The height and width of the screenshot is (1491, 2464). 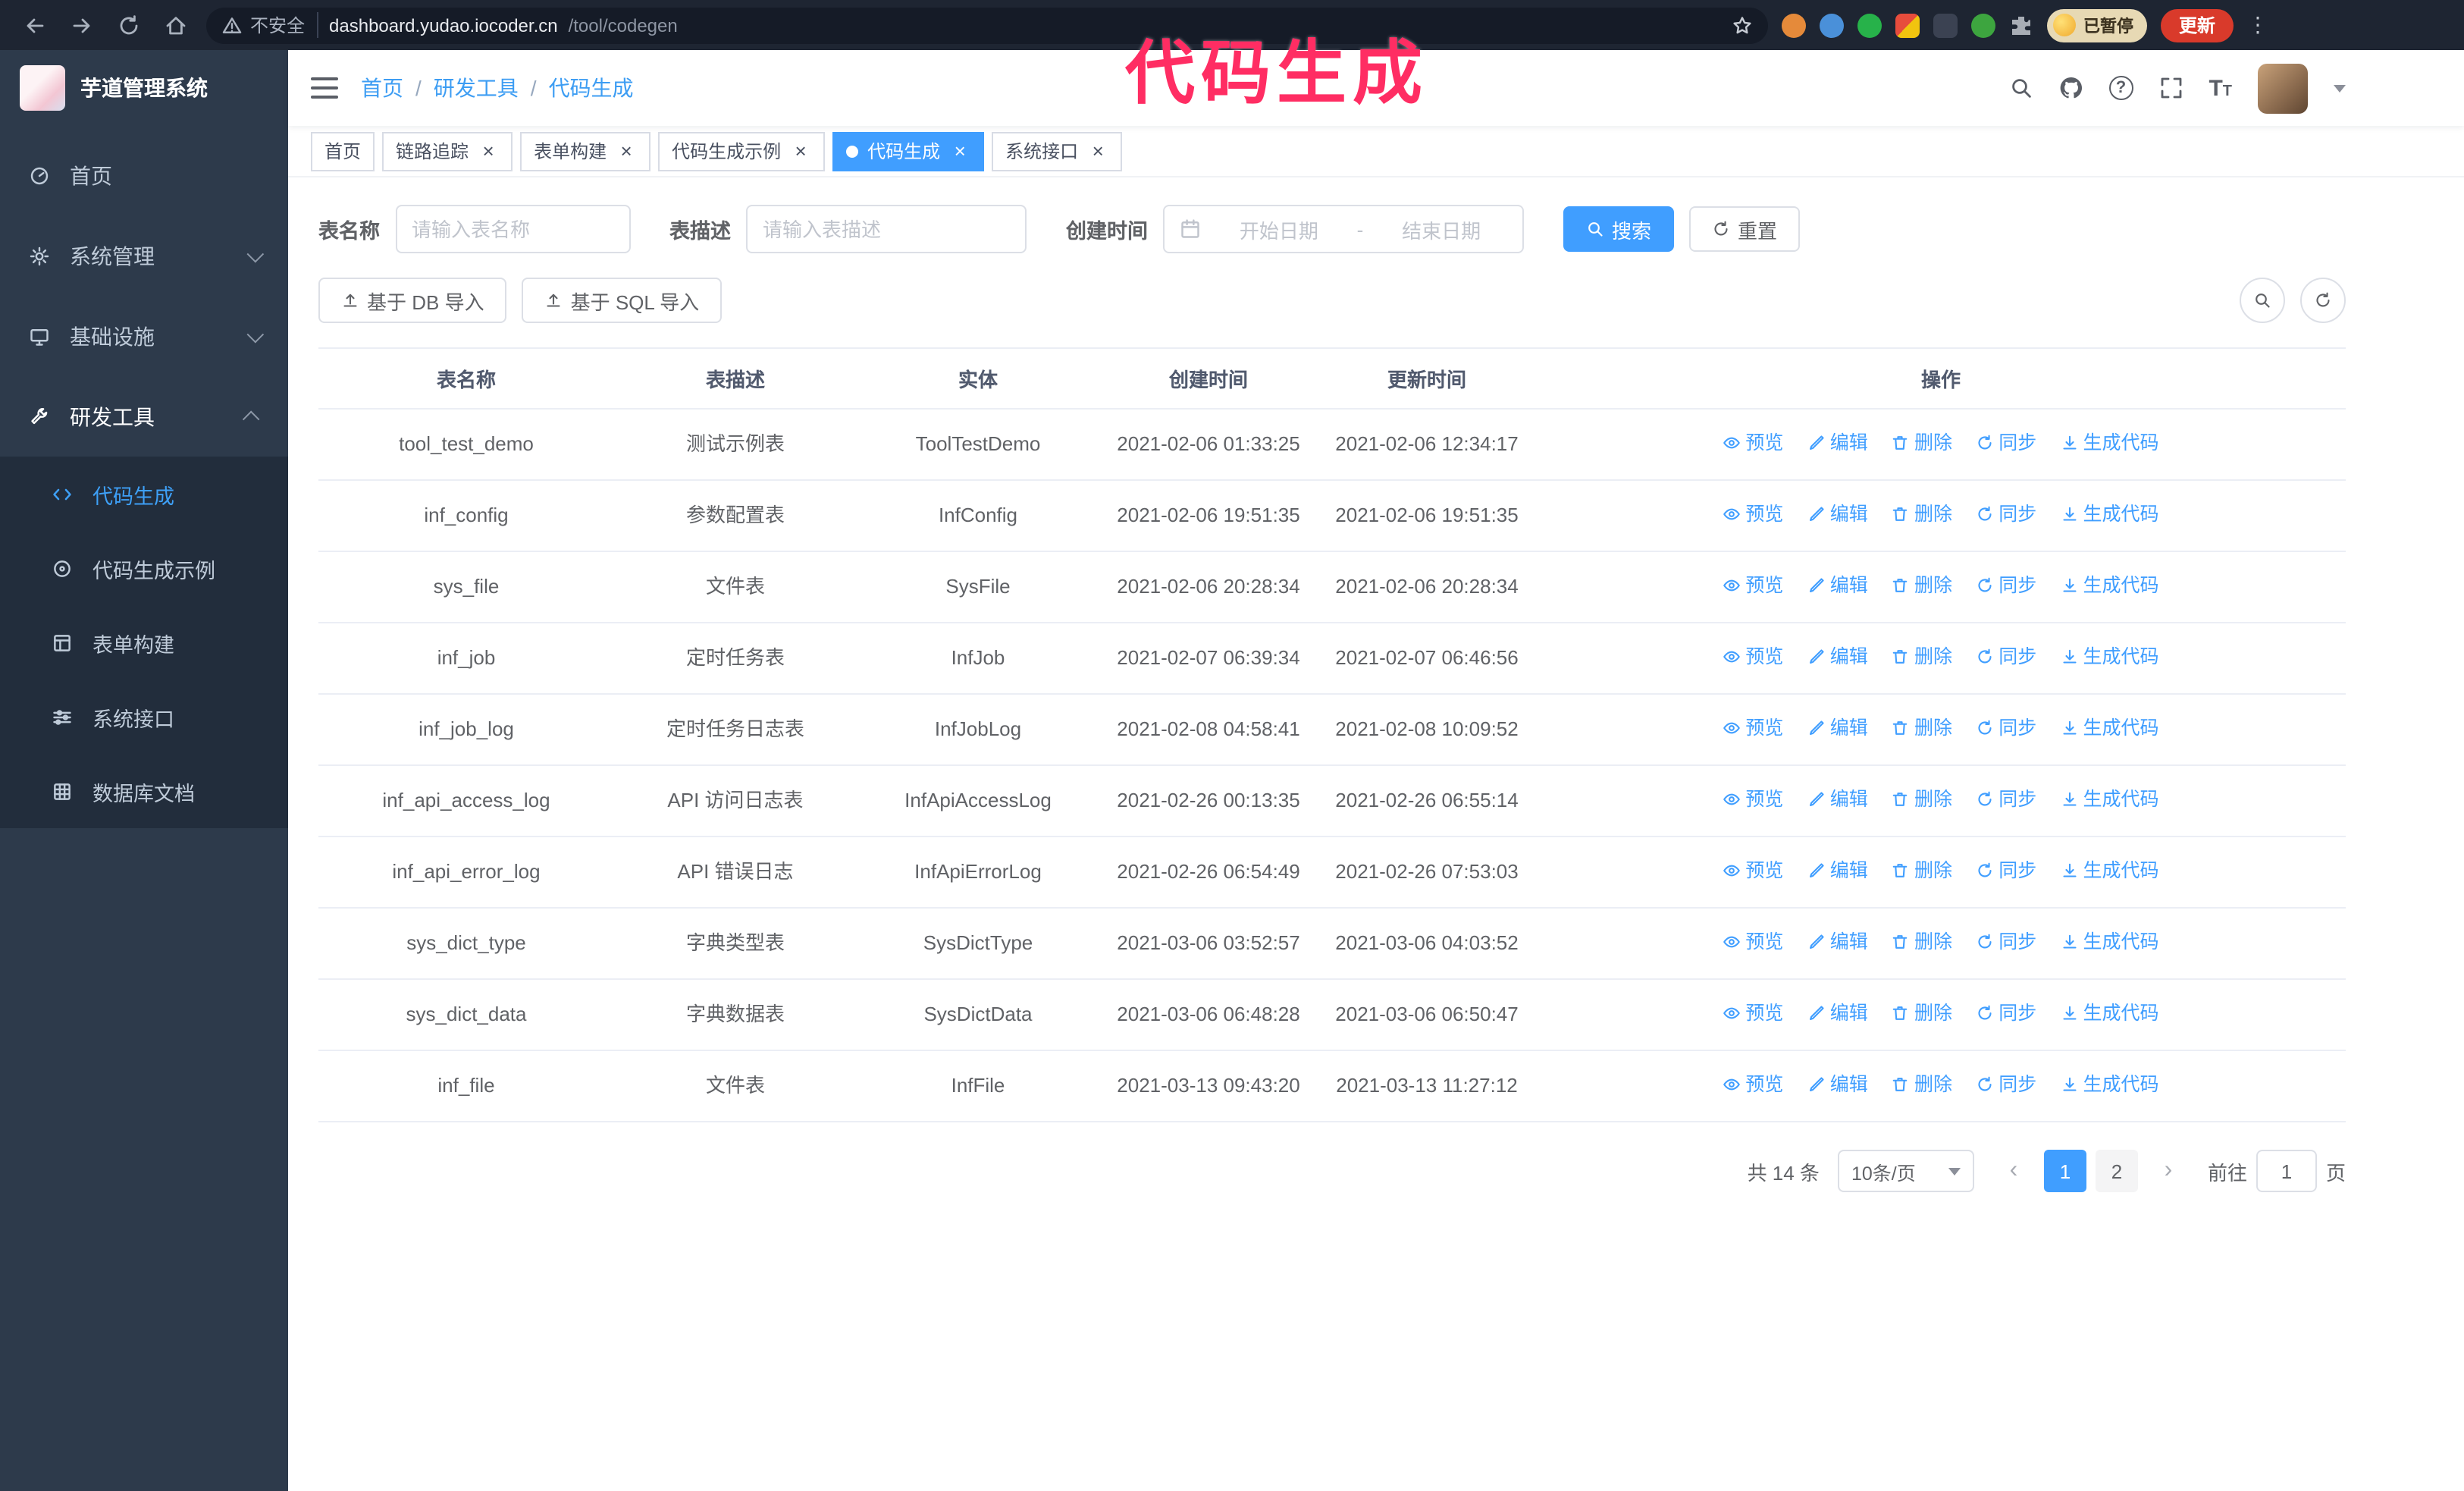 What do you see at coordinates (343, 151) in the screenshot?
I see `tab-home: 首页` at bounding box center [343, 151].